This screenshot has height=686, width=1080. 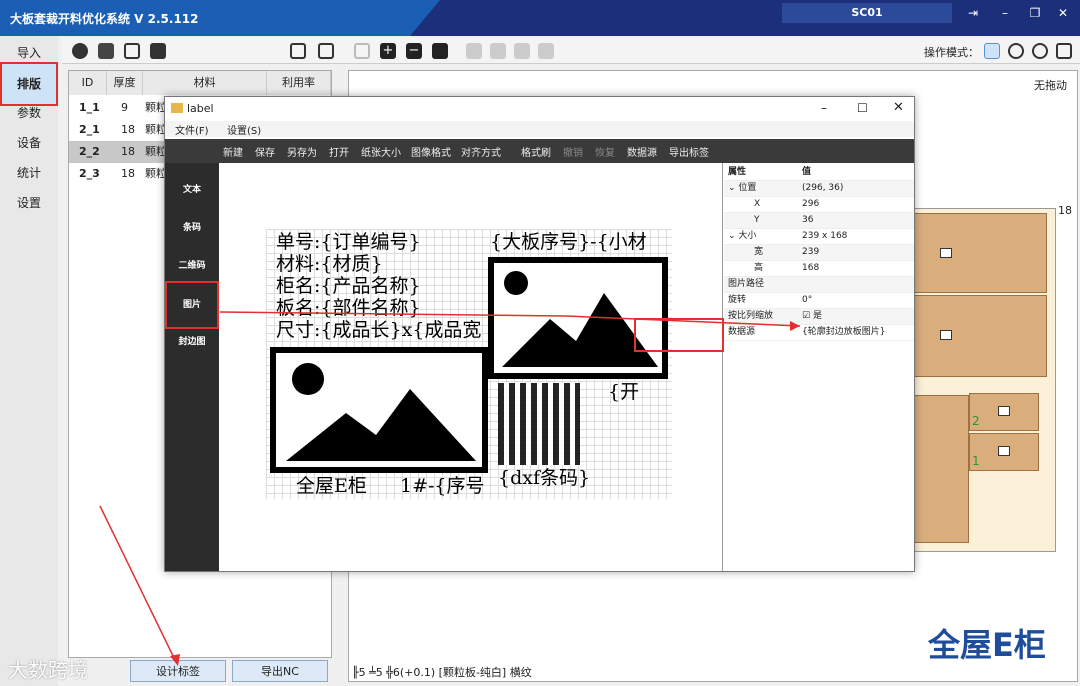 What do you see at coordinates (973, 13) in the screenshot?
I see `logout-icon: ⇥` at bounding box center [973, 13].